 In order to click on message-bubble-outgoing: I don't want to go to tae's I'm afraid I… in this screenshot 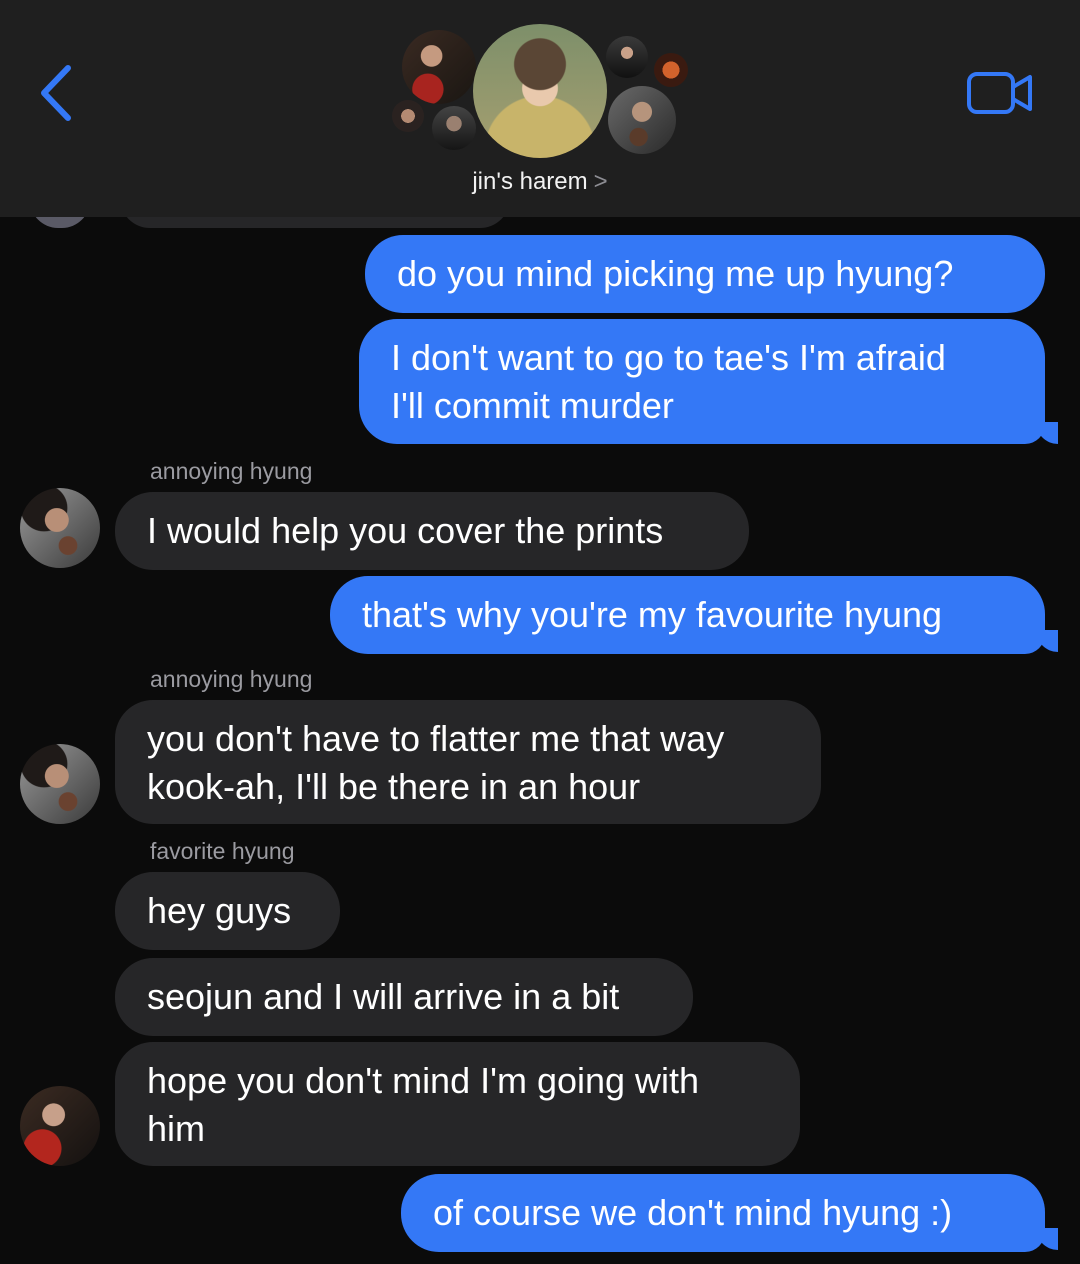, I will do `click(702, 381)`.